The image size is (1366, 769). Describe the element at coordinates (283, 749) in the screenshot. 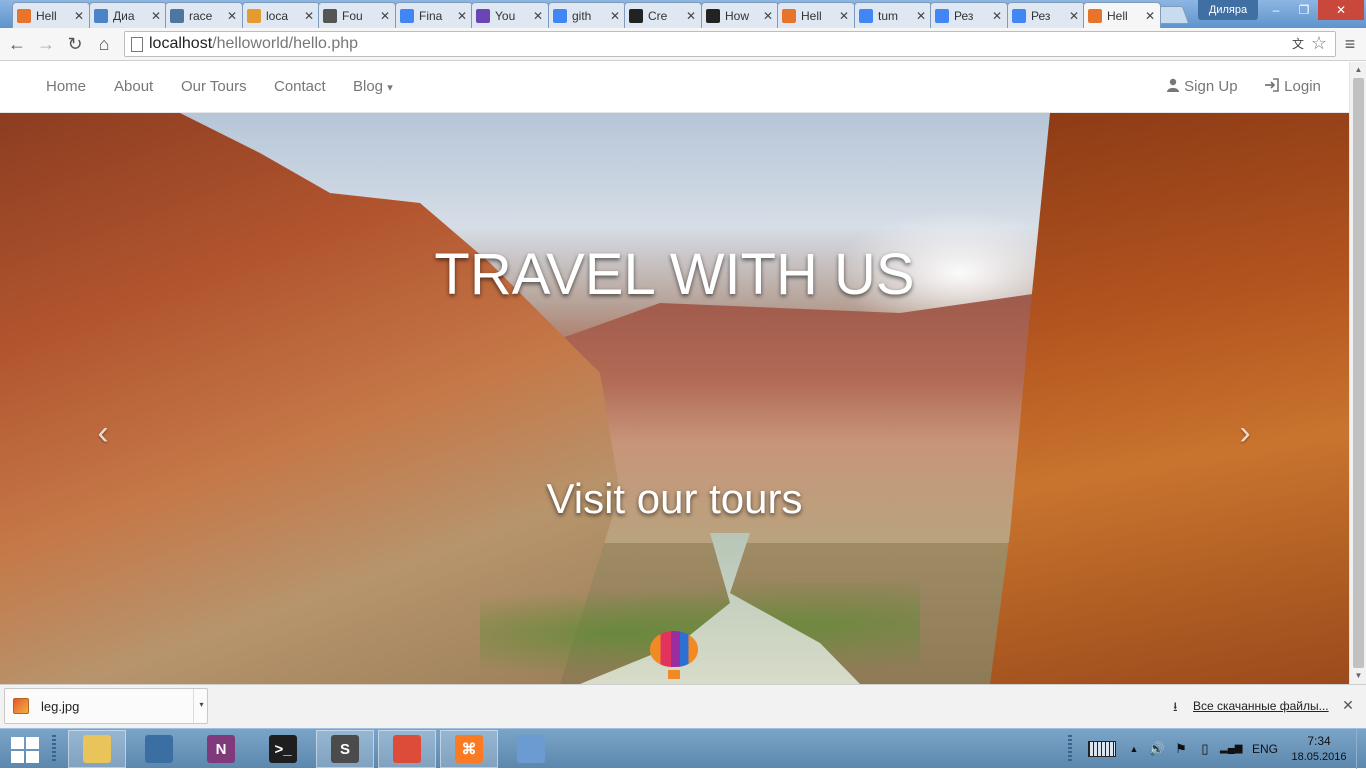

I see `taskbar-app-terminal: >_` at that location.